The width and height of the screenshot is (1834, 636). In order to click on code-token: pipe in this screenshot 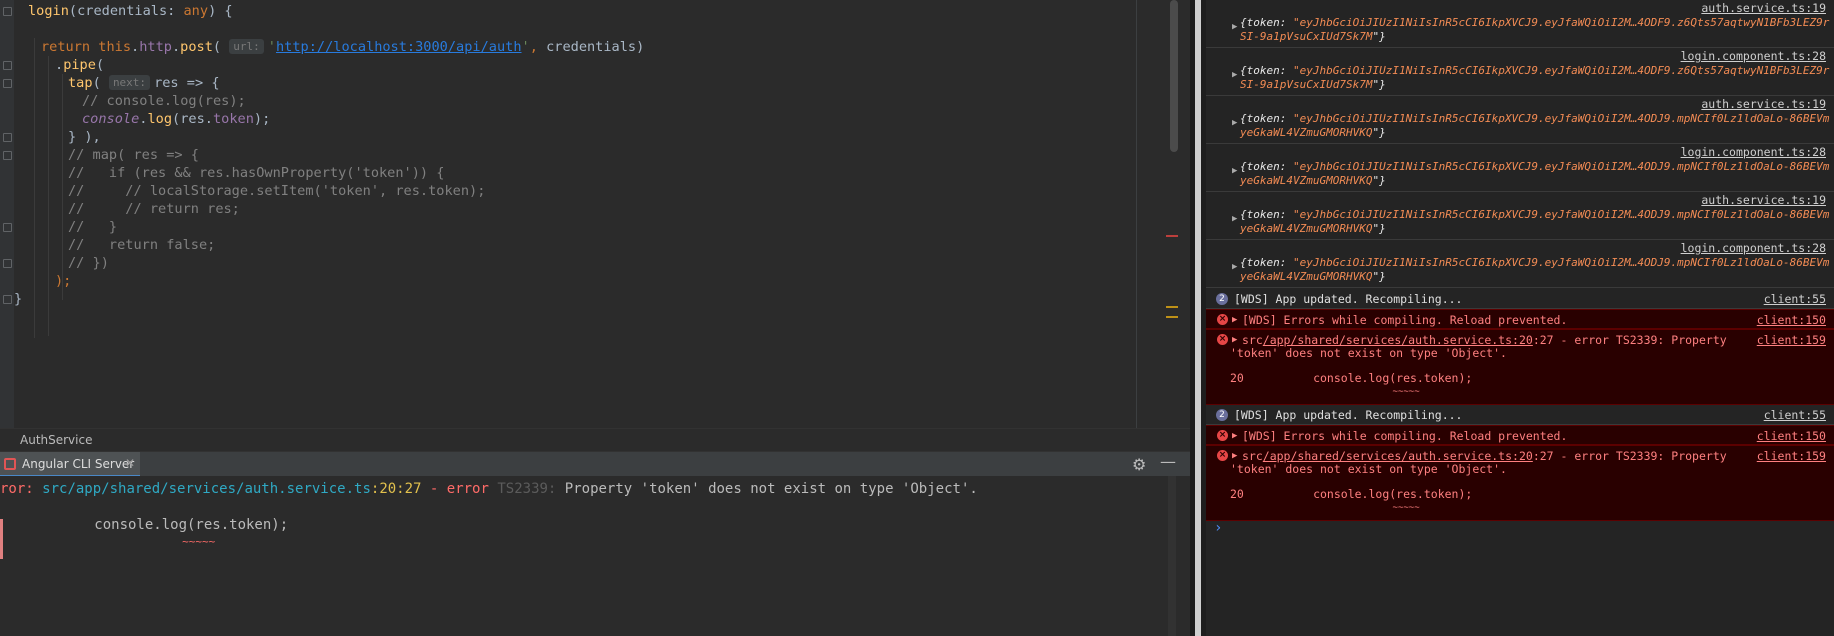, I will do `click(79, 65)`.